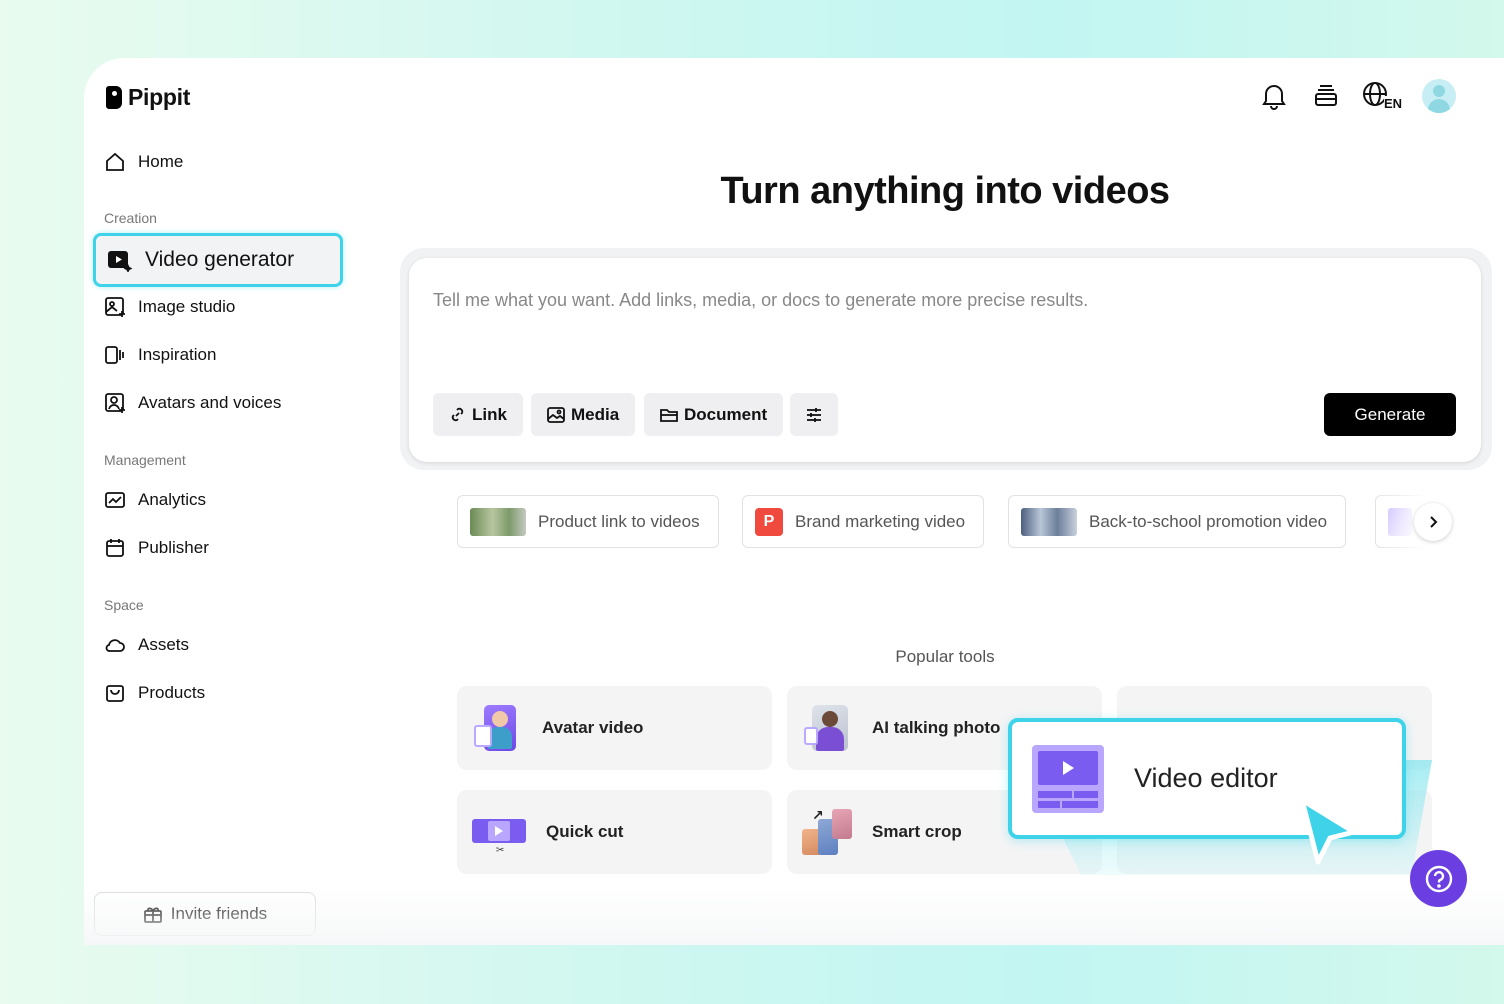 This screenshot has height=1004, width=1504. Describe the element at coordinates (114, 97) in the screenshot. I see `logo-mark-icon` at that location.